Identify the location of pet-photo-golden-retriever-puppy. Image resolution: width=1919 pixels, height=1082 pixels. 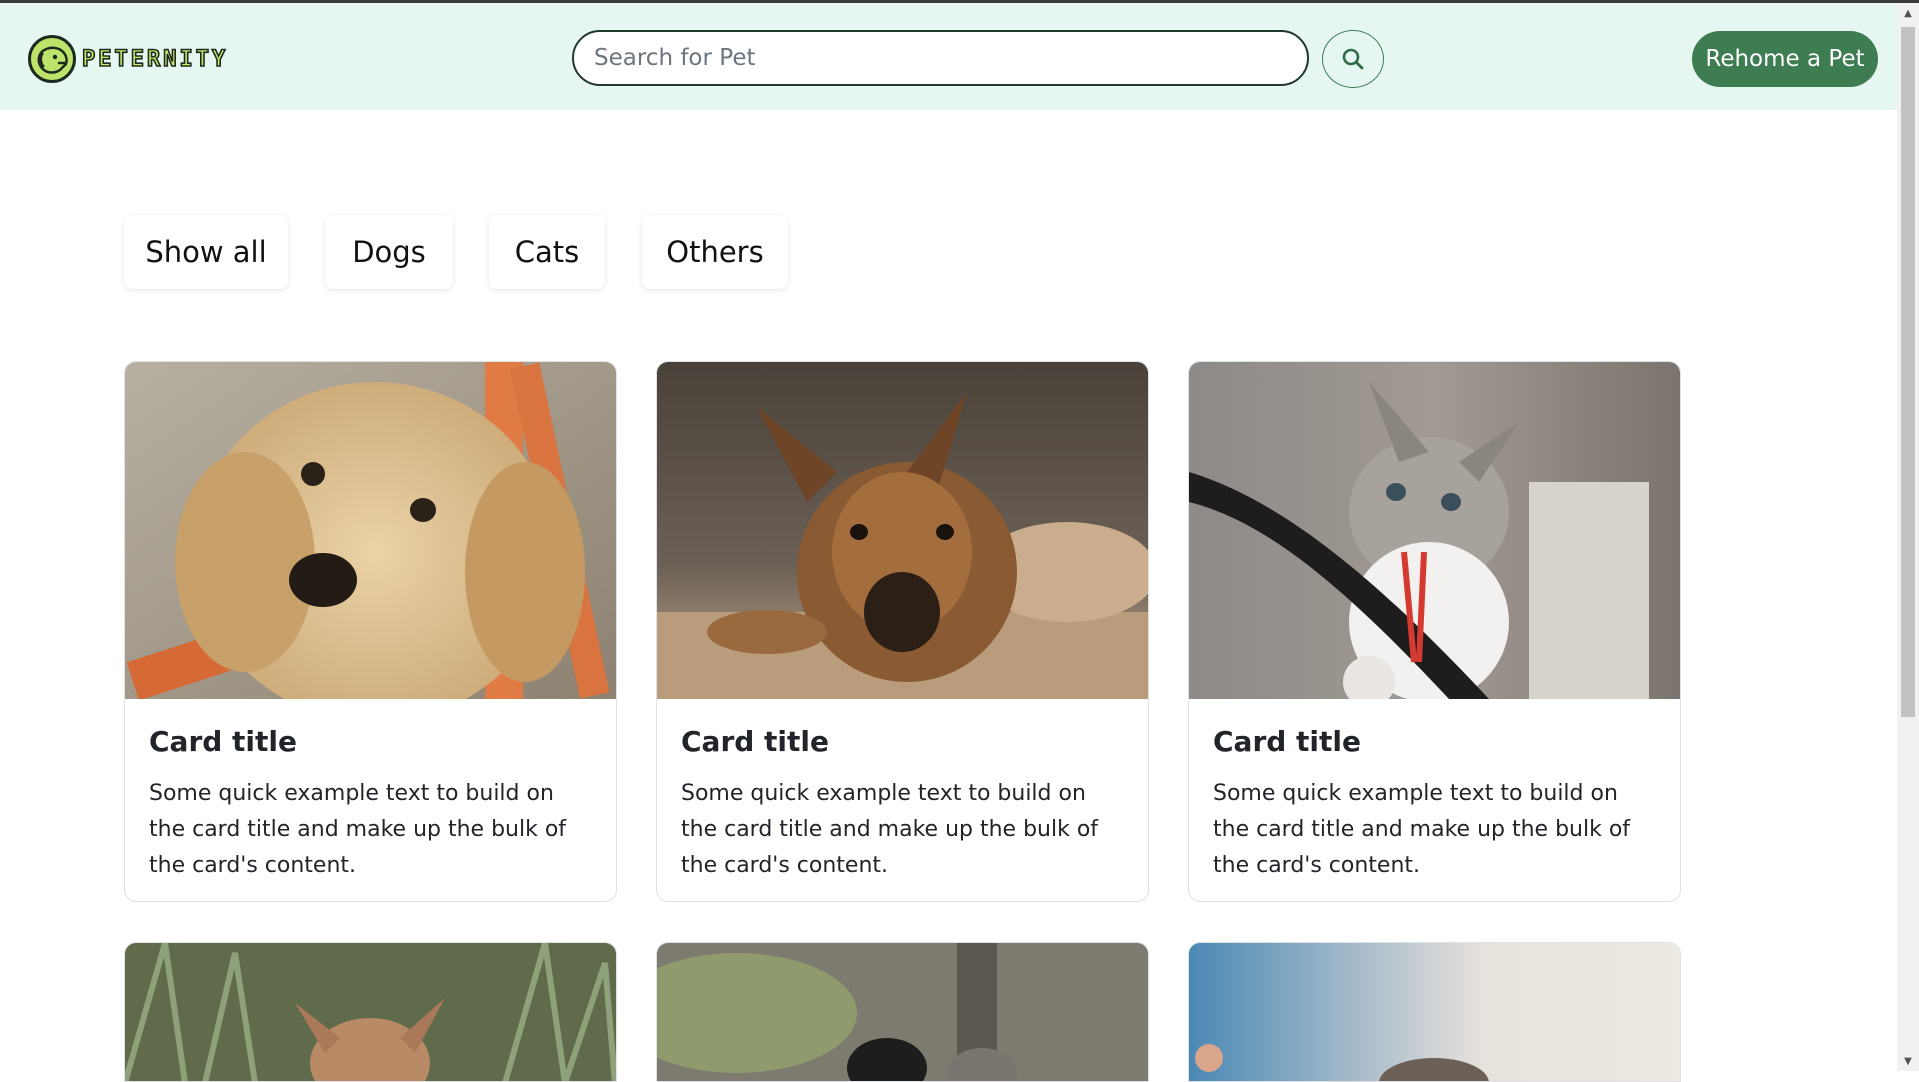
(370, 530).